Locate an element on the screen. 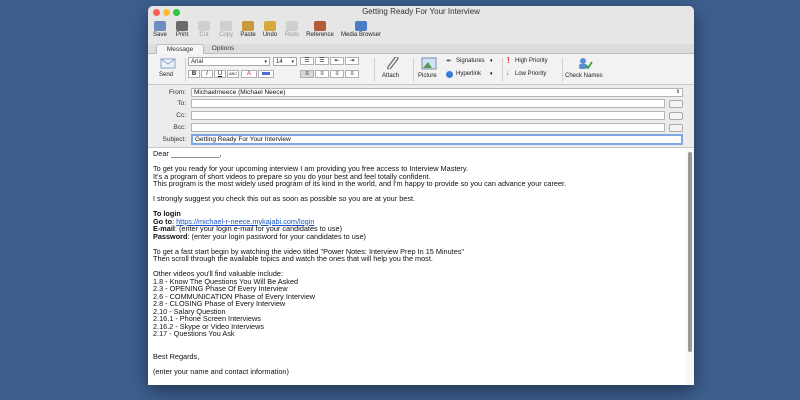 Image resolution: width=800 pixels, height=400 pixels. cut-button: Cut is located at coordinates (204, 29).